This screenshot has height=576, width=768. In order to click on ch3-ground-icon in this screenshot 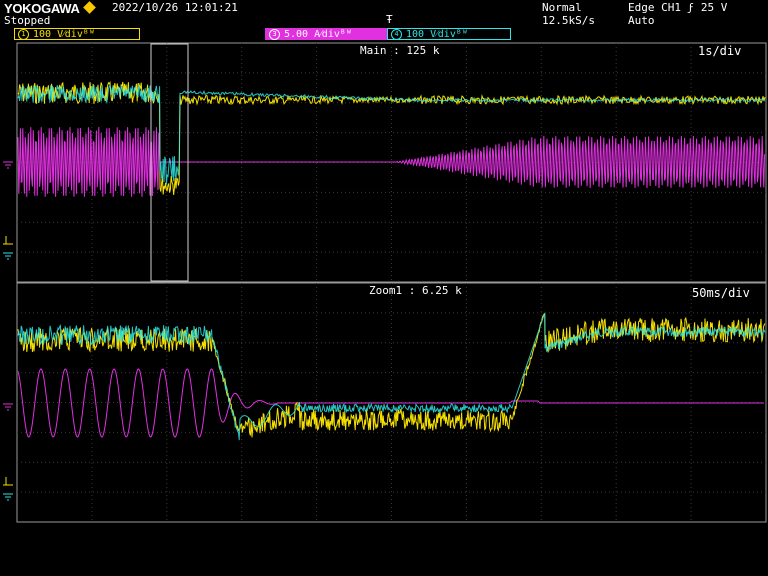, I will do `click(8, 165)`.